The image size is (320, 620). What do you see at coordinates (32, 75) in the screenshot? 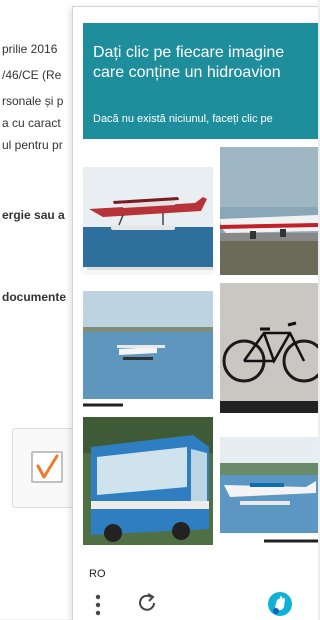
I see `background-text-line: /46/CE (Re` at bounding box center [32, 75].